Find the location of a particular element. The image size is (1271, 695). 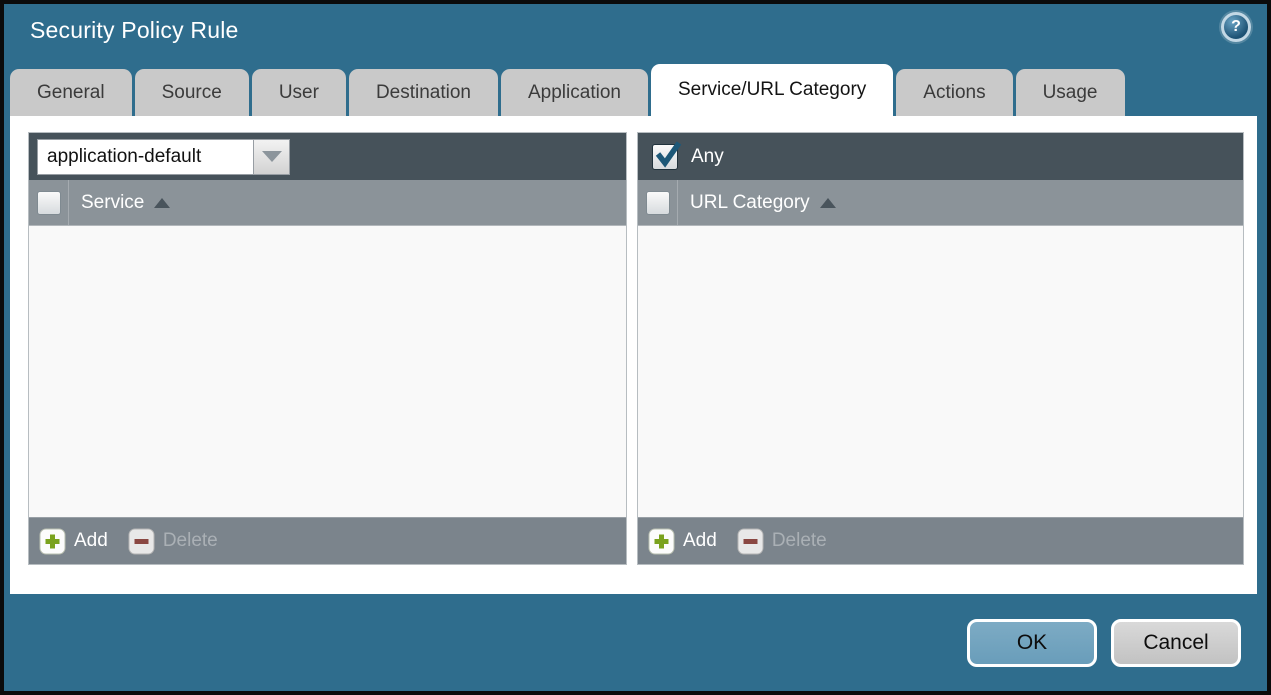

service-type-dropdown is located at coordinates (163, 156).